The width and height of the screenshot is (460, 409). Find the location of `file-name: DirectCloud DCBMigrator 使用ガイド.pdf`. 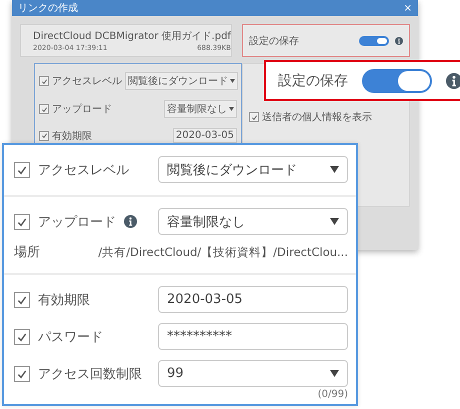

file-name: DirectCloud DCBMigrator 使用ガイド.pdf is located at coordinates (132, 36).